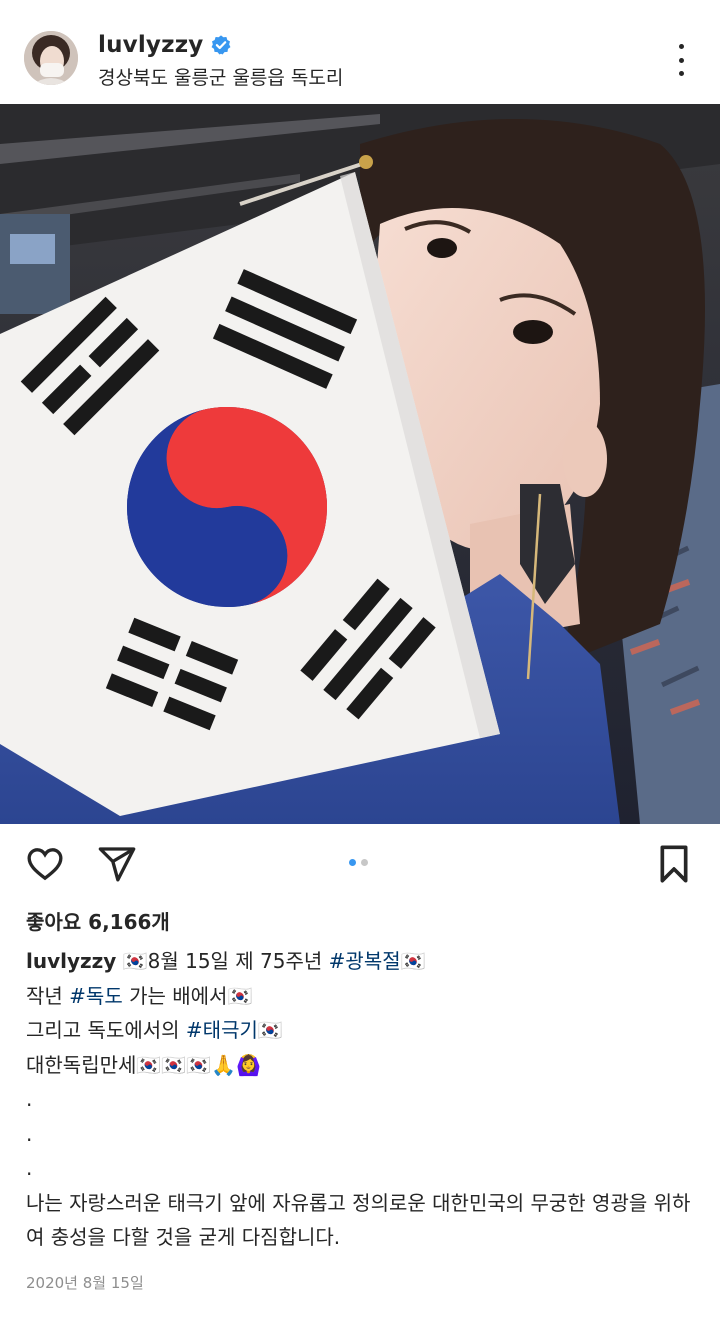 This screenshot has width=720, height=1335. I want to click on caption-line: 대한독립만세🇰🇷🇰🇷🇰🇷🙏🙆‍♀️, so click(361, 1065).